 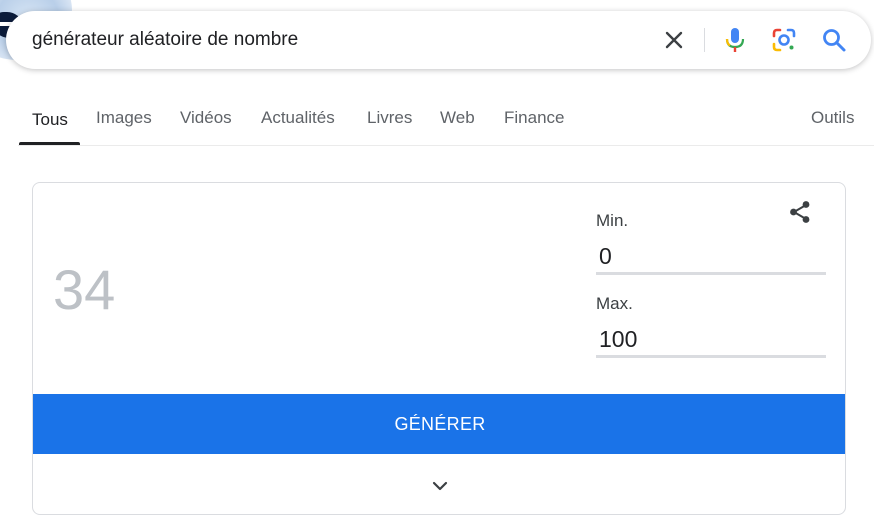 What do you see at coordinates (704, 40) in the screenshot?
I see `search-divider` at bounding box center [704, 40].